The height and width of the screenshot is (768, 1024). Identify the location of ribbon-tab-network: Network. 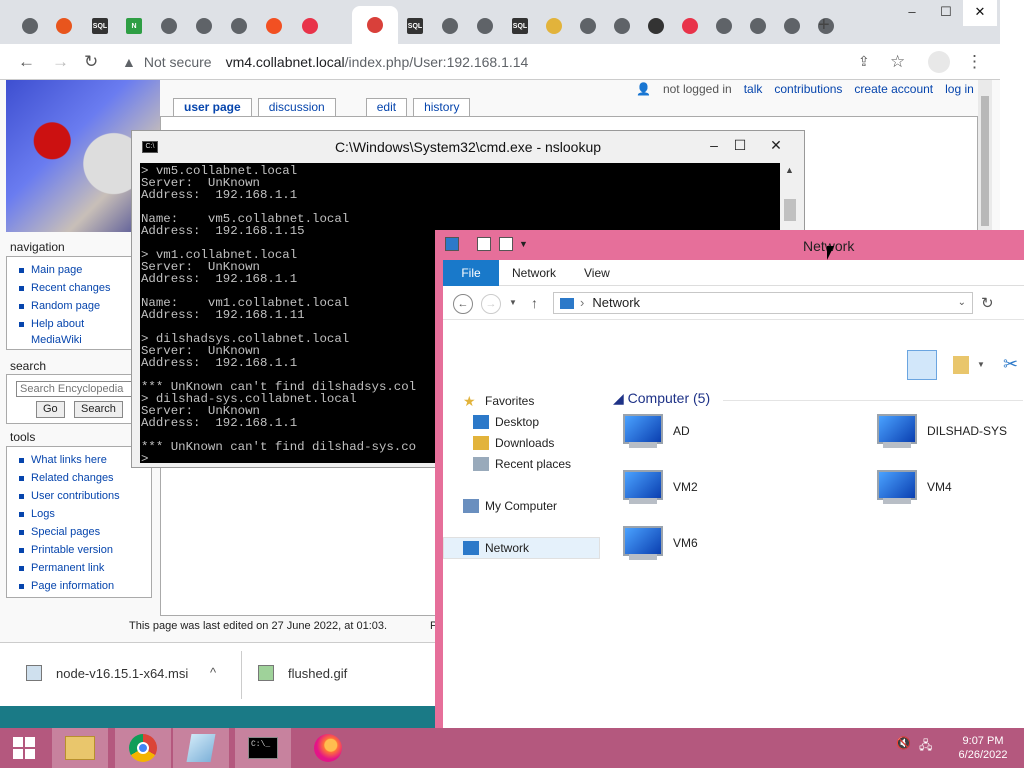
(534, 273).